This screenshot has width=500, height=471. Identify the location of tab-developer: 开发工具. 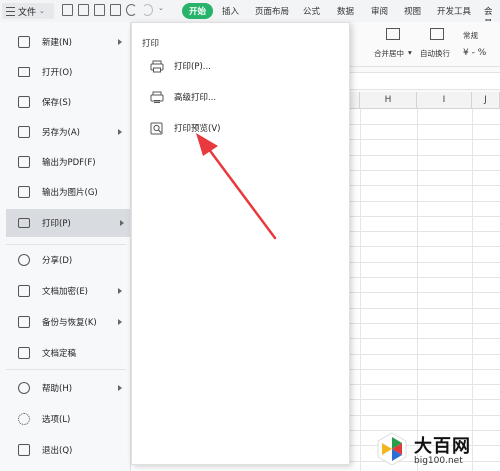
(454, 11).